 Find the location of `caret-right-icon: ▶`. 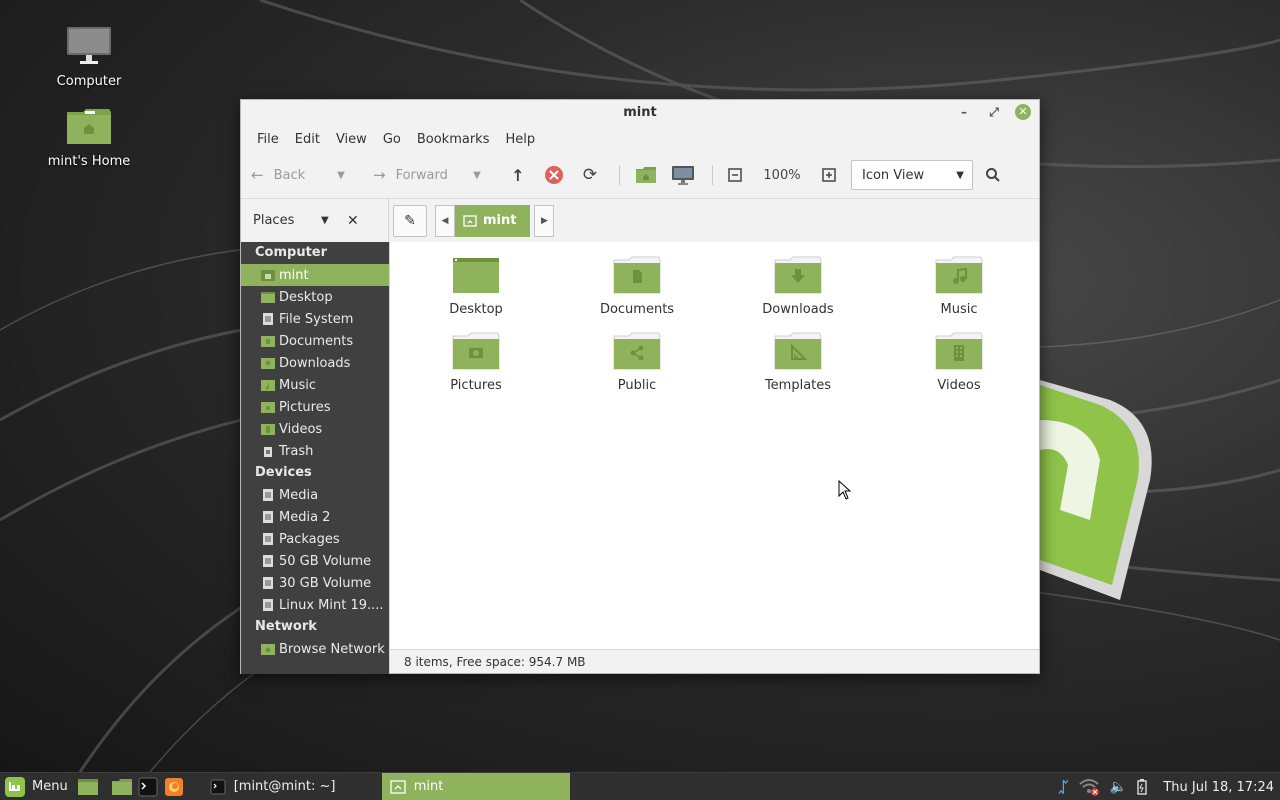

caret-right-icon: ▶ is located at coordinates (544, 220).